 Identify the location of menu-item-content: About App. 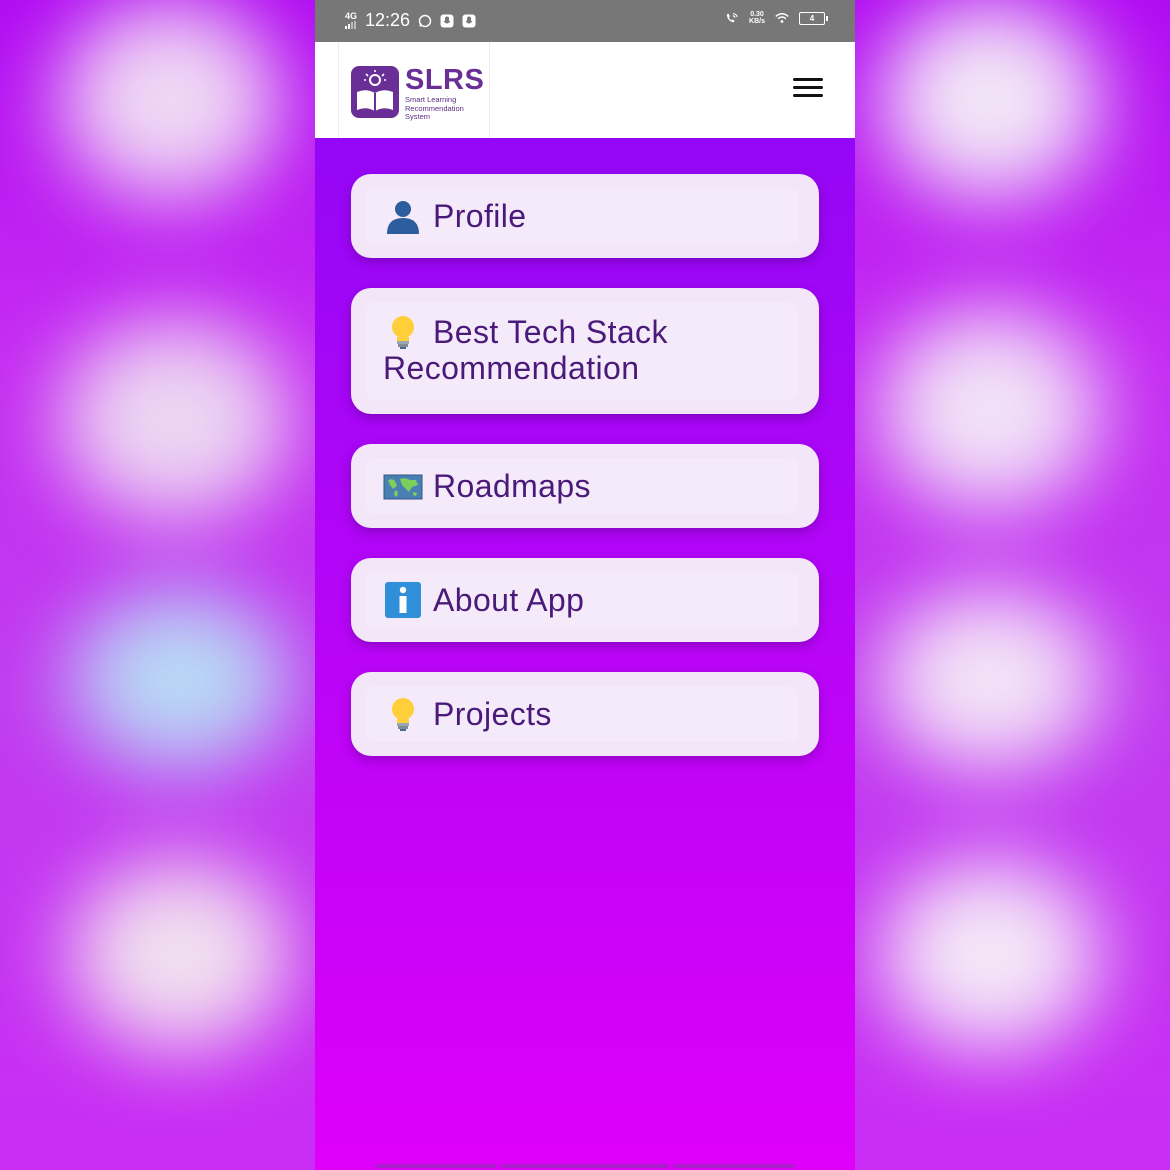
(483, 600).